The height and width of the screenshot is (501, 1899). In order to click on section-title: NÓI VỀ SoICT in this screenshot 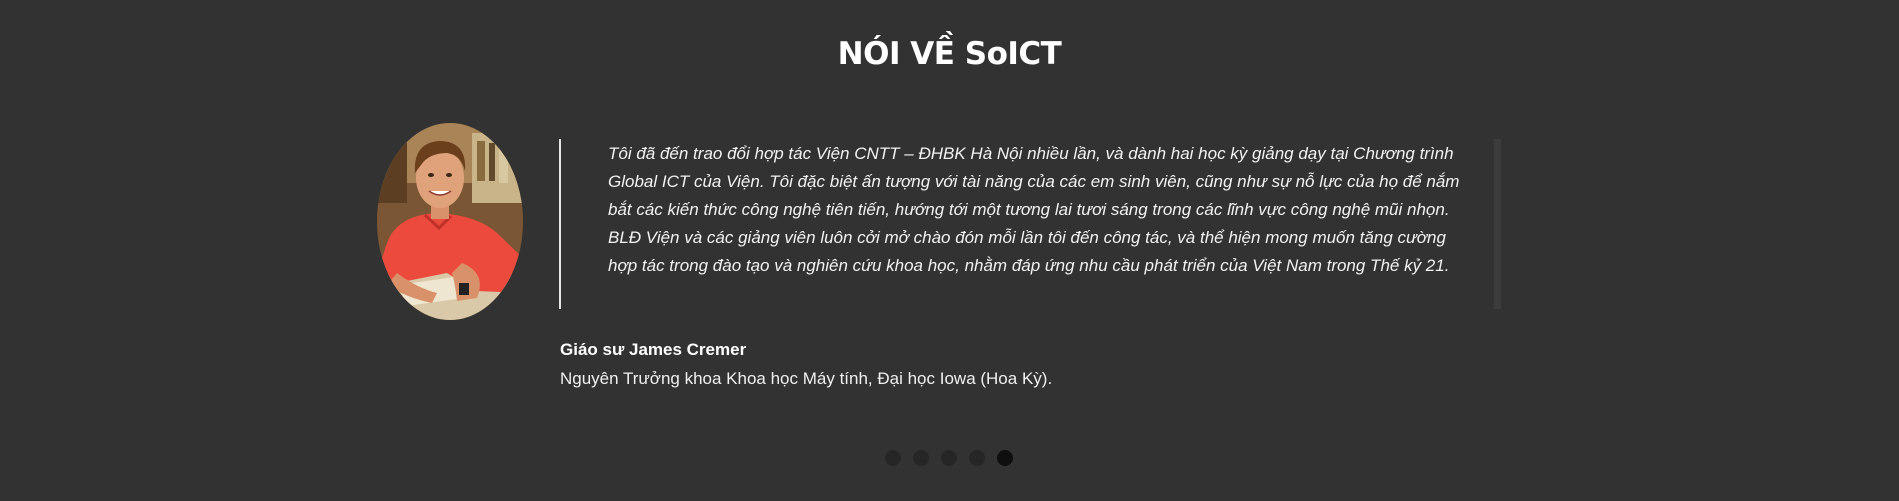, I will do `click(949, 54)`.